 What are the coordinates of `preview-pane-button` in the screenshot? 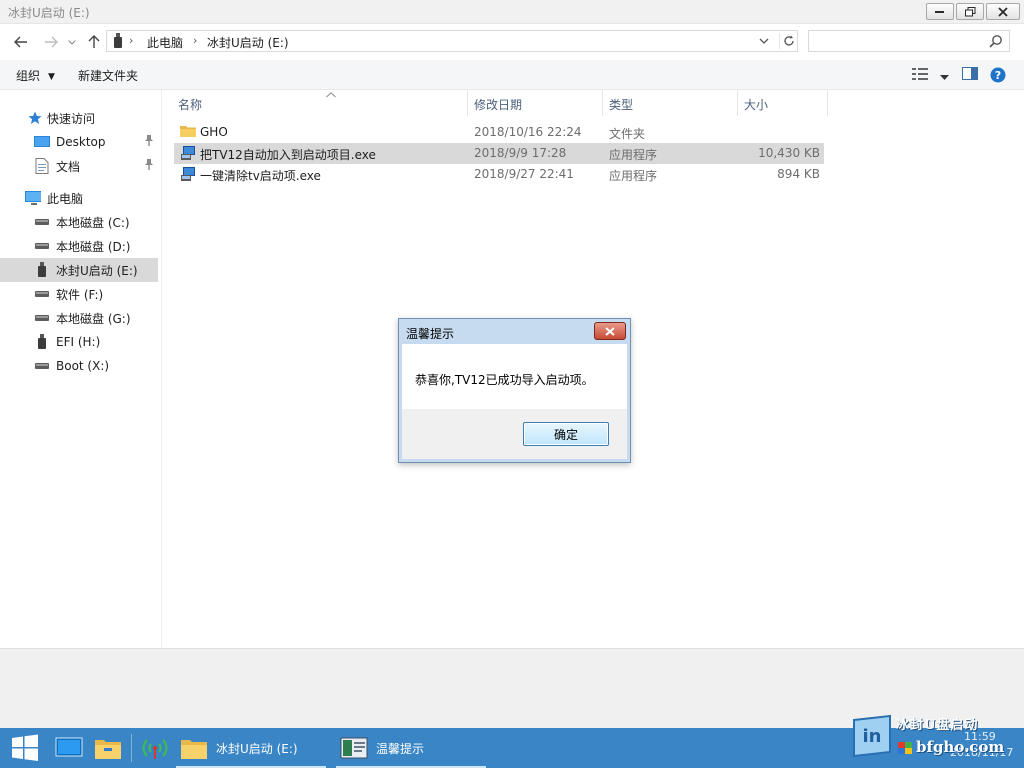 It's located at (970, 75).